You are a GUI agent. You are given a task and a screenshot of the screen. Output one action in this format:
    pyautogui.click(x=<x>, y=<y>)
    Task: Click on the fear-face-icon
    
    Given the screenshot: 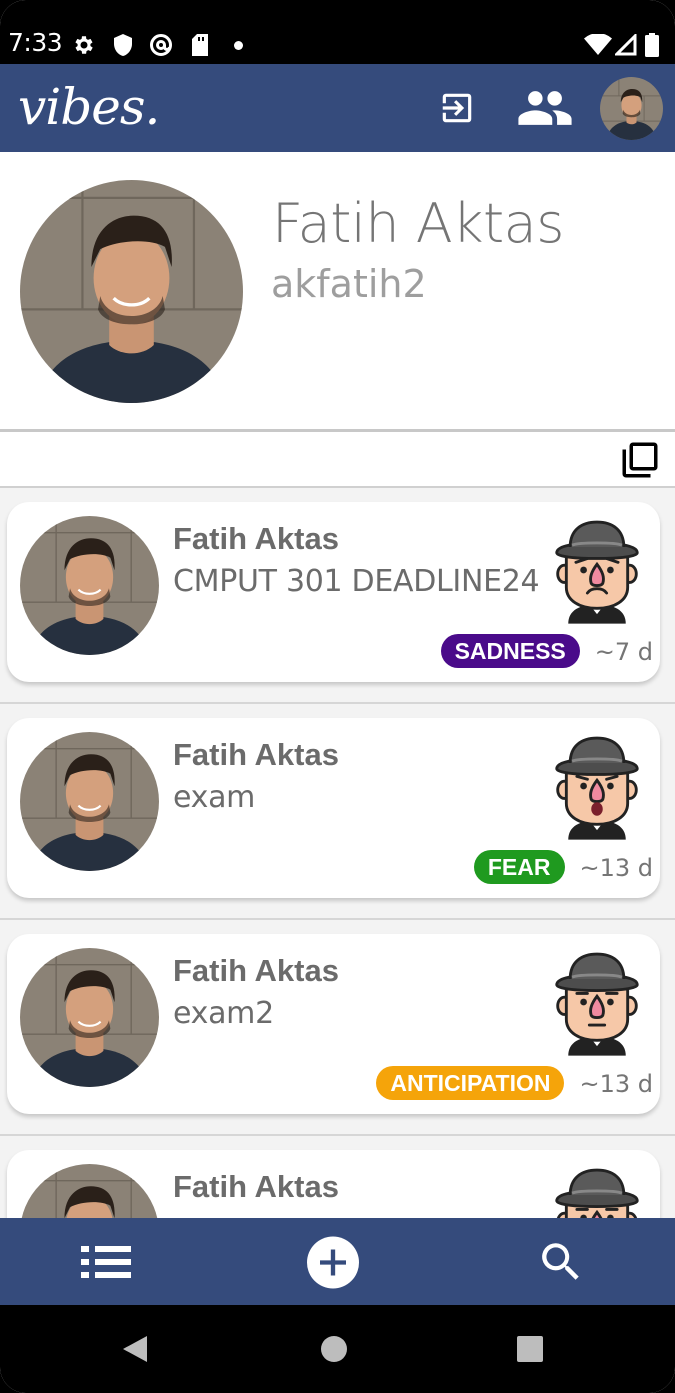 What is the action you would take?
    pyautogui.click(x=597, y=786)
    